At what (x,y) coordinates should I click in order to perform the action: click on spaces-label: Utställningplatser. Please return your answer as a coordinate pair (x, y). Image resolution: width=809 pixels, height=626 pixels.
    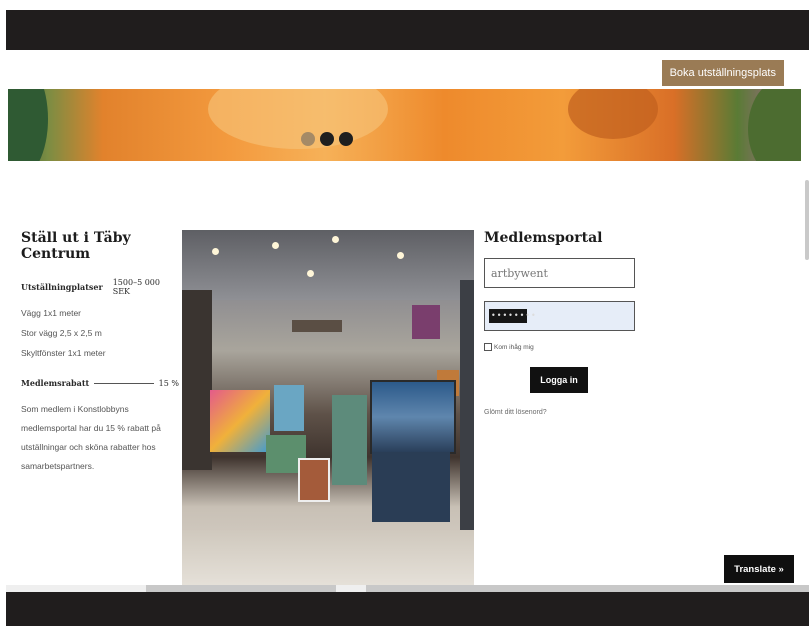
    Looking at the image, I should click on (62, 287).